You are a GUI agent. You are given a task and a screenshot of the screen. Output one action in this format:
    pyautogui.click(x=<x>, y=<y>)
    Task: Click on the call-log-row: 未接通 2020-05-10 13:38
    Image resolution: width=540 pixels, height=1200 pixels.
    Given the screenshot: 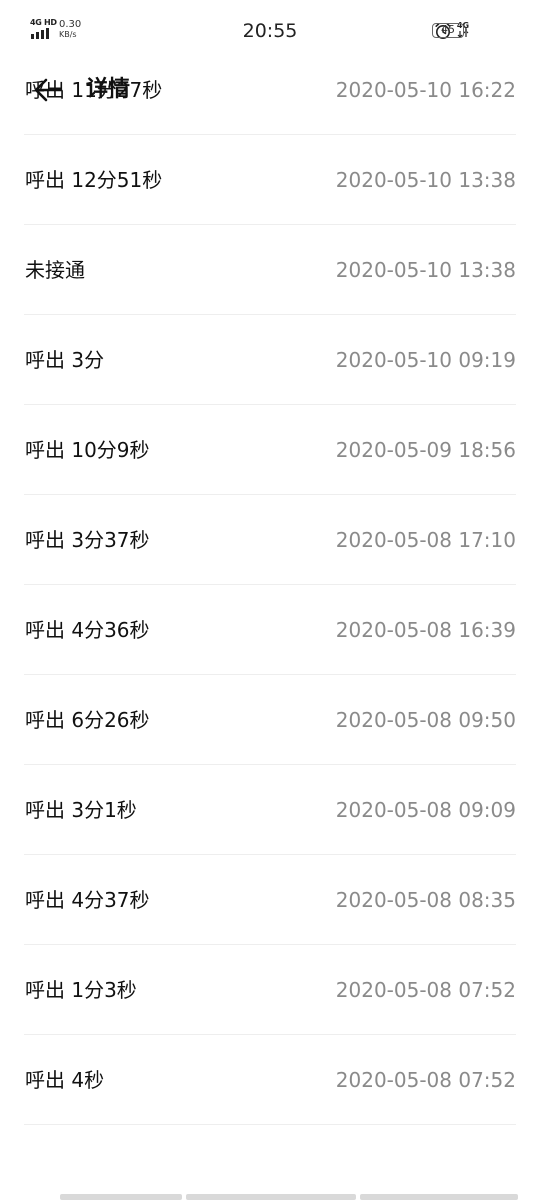 What is the action you would take?
    pyautogui.click(x=270, y=270)
    